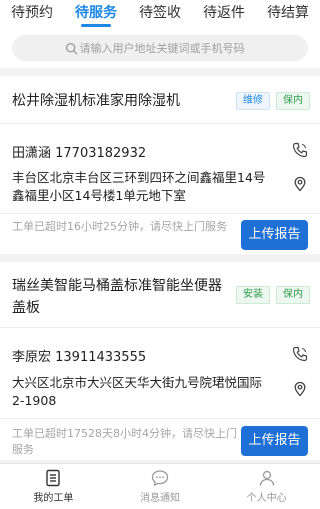 Image resolution: width=320 pixels, height=509 pixels. I want to click on status-tabs: 待预约 待服务 待签收 待返件 待结算, so click(160, 15).